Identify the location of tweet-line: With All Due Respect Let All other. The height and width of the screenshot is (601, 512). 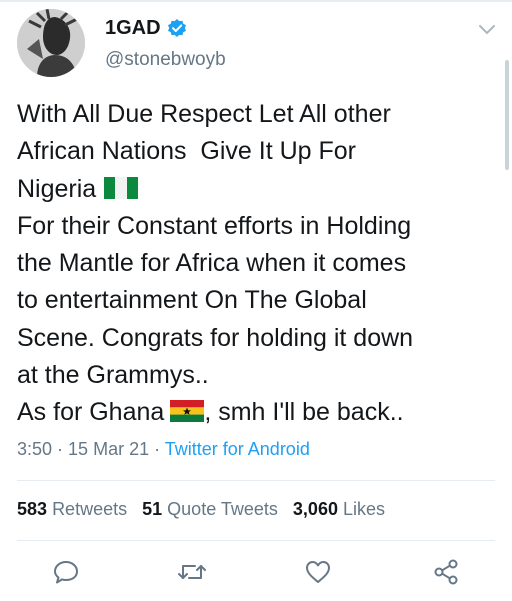
(204, 114).